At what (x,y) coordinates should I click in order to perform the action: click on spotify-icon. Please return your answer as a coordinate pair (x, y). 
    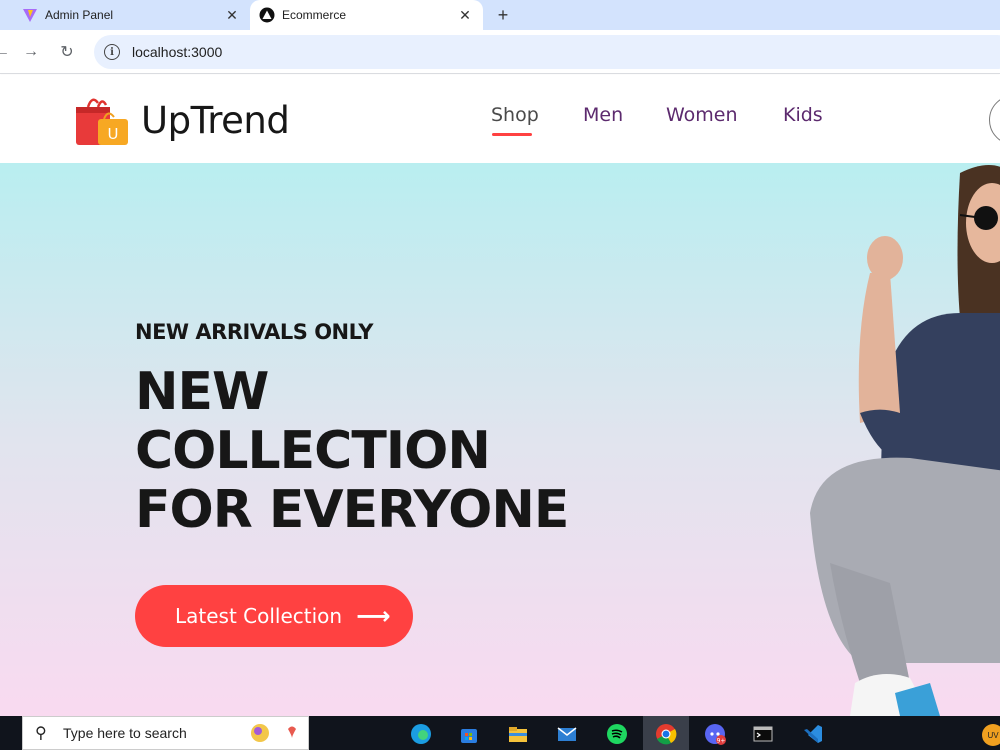
    Looking at the image, I should click on (617, 734).